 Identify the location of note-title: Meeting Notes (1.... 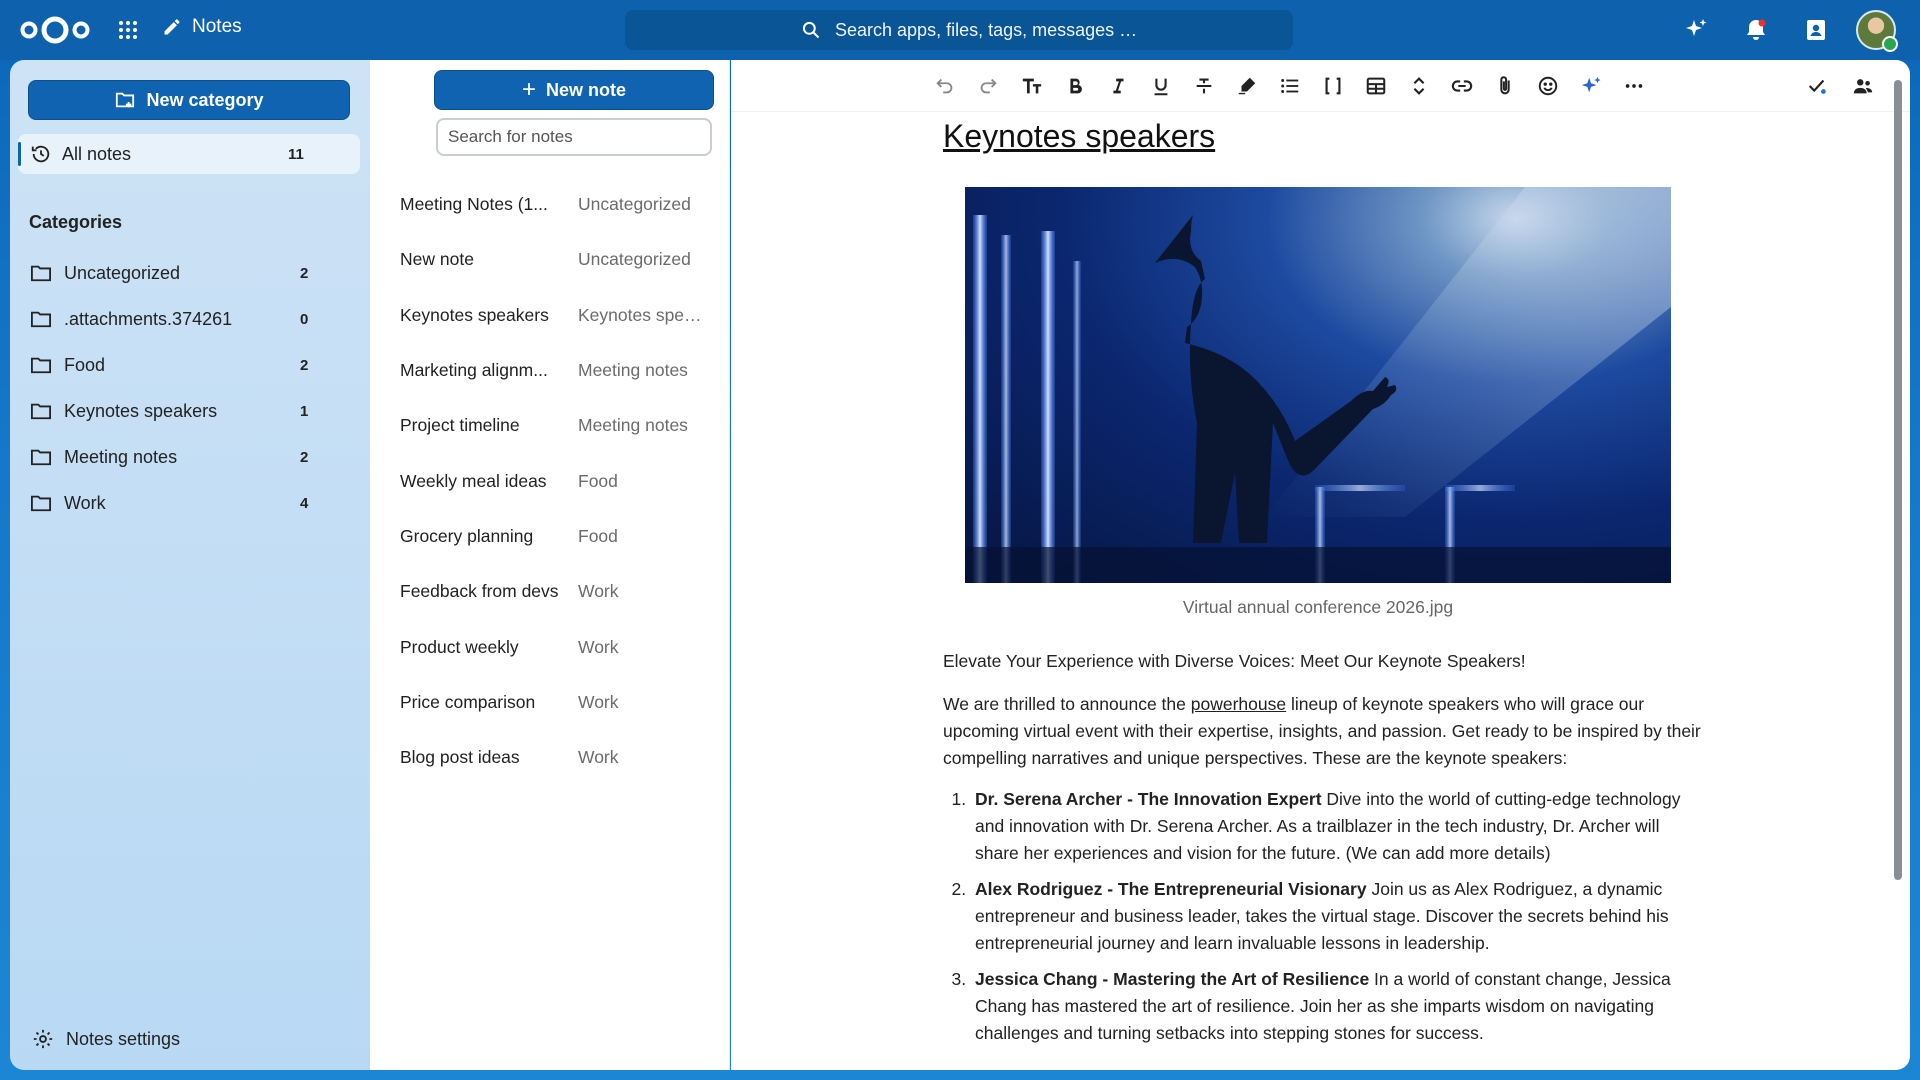
(474, 204).